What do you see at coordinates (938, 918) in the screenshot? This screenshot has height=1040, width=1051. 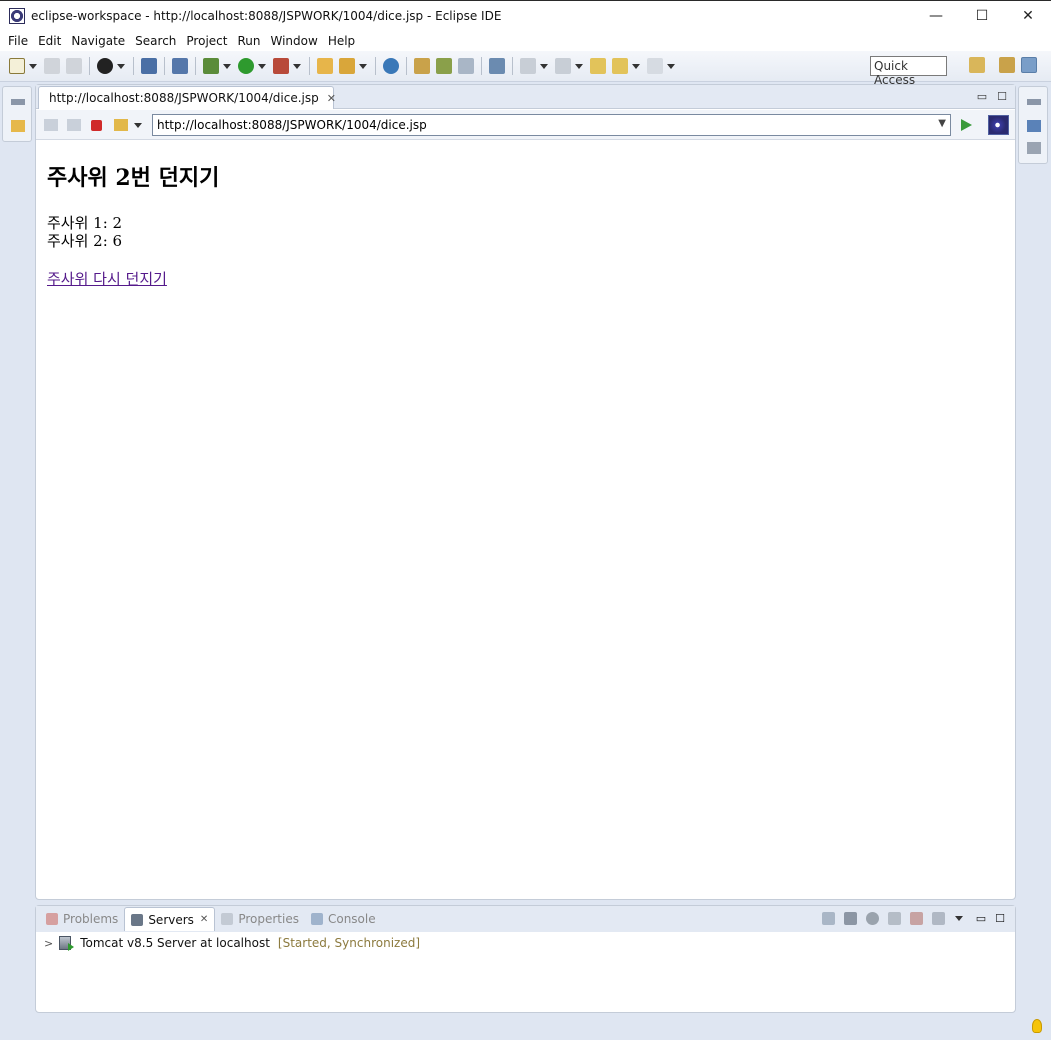 I see `publish-icon` at bounding box center [938, 918].